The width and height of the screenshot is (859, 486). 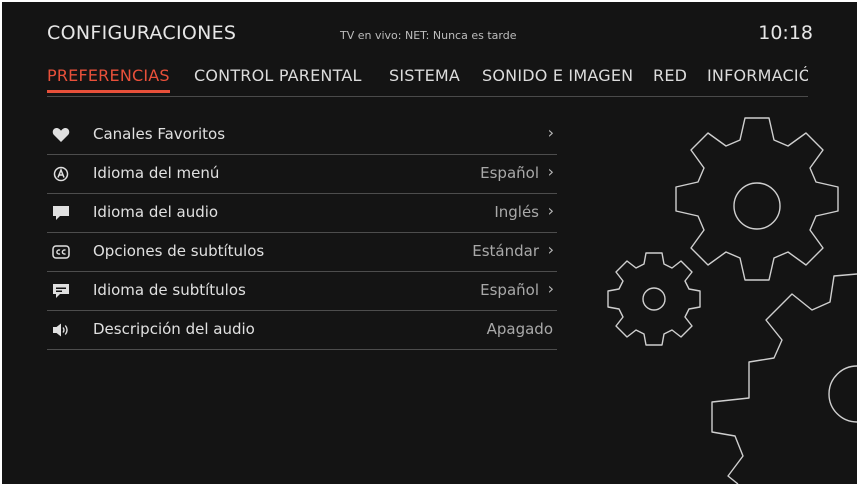 What do you see at coordinates (169, 290) in the screenshot?
I see `menu-item-label: Idioma de subtítulos` at bounding box center [169, 290].